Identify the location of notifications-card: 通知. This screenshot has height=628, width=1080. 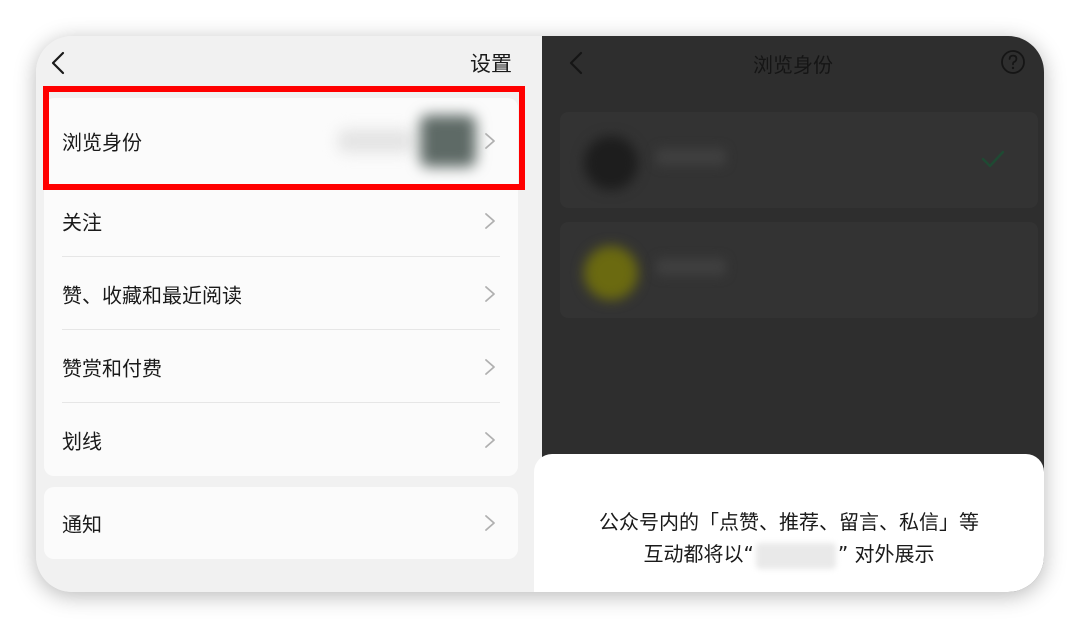
(281, 523).